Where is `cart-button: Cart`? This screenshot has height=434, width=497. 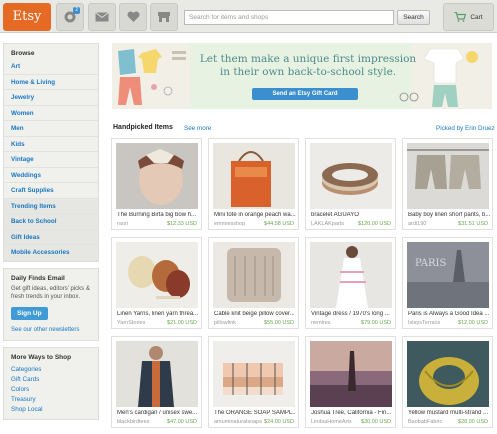
cart-button: Cart is located at coordinates (468, 17).